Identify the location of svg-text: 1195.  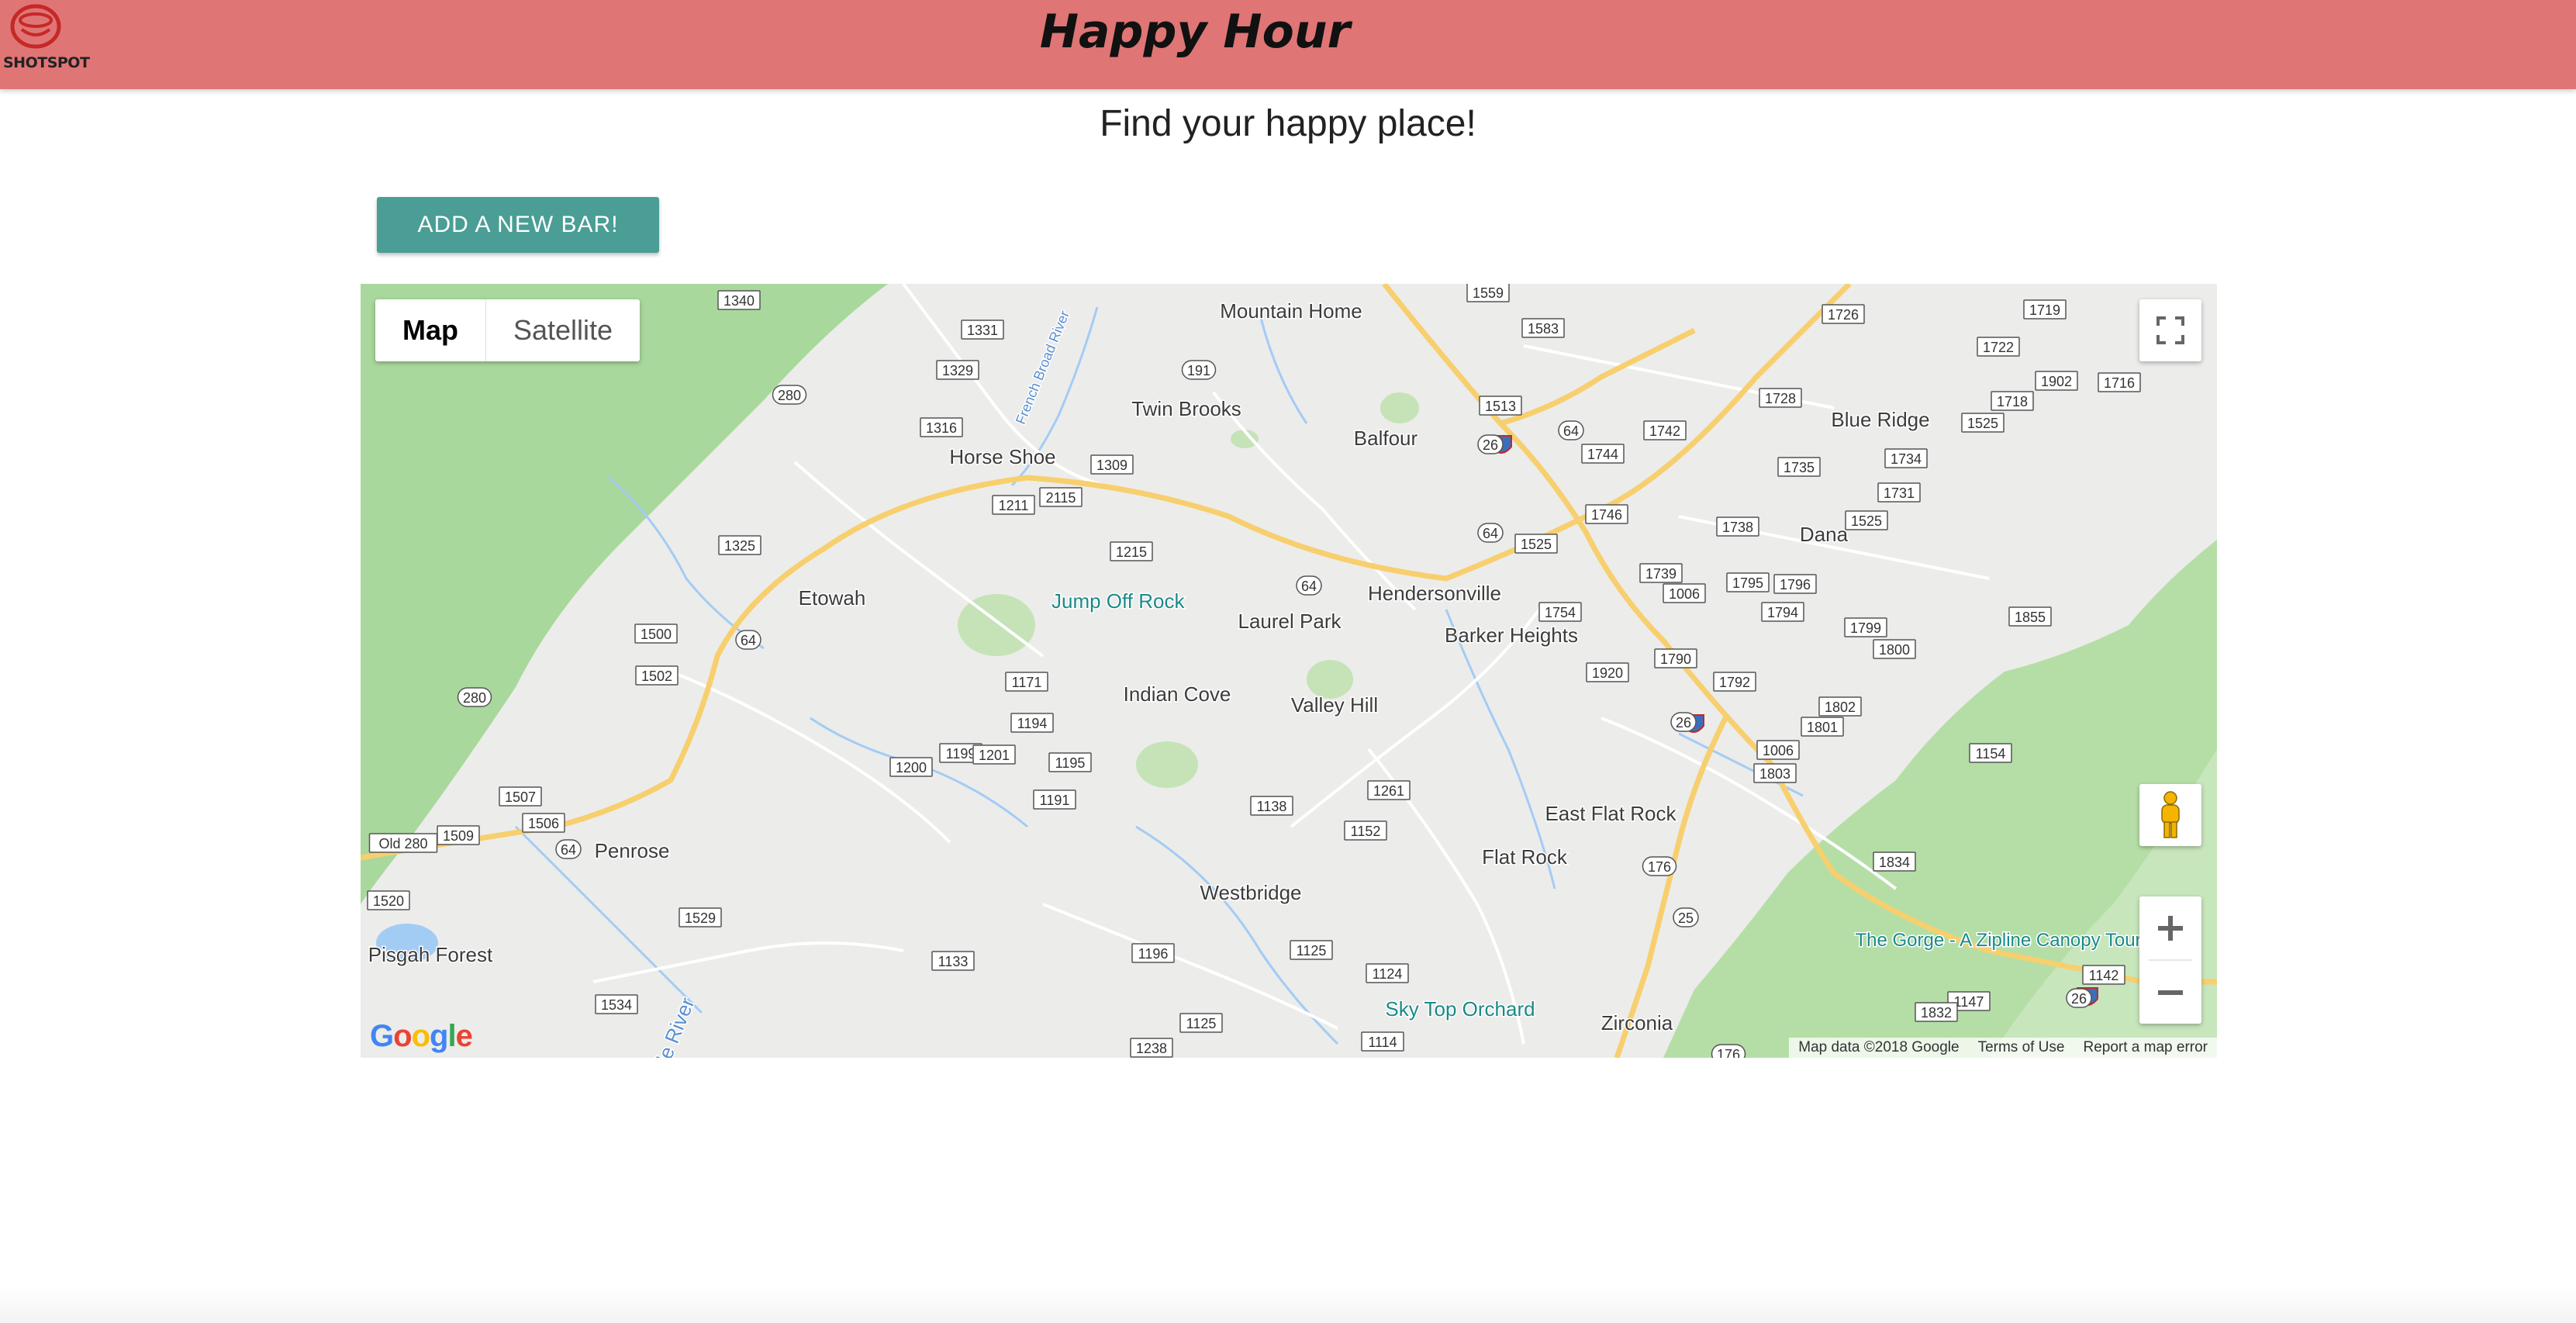
(1071, 763).